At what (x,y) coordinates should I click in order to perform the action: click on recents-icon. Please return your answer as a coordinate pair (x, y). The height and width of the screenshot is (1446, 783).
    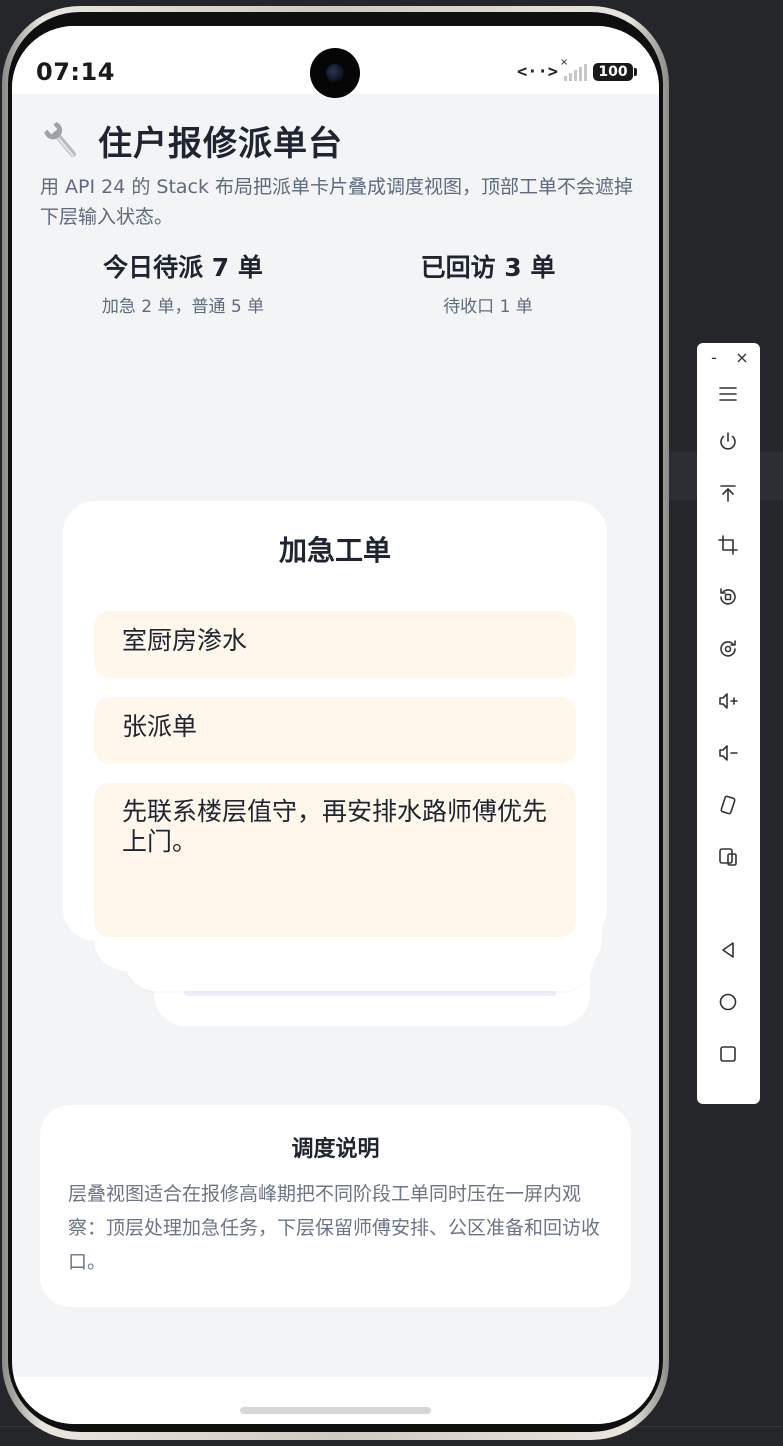
    Looking at the image, I should click on (728, 1054).